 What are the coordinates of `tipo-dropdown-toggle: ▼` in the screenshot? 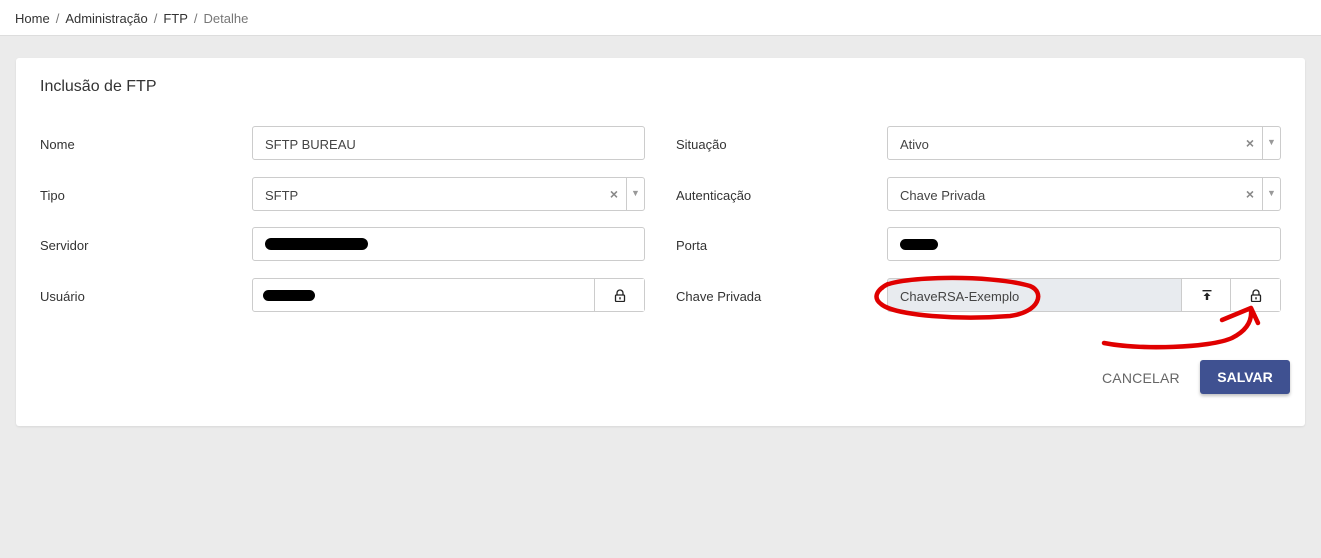 It's located at (635, 194).